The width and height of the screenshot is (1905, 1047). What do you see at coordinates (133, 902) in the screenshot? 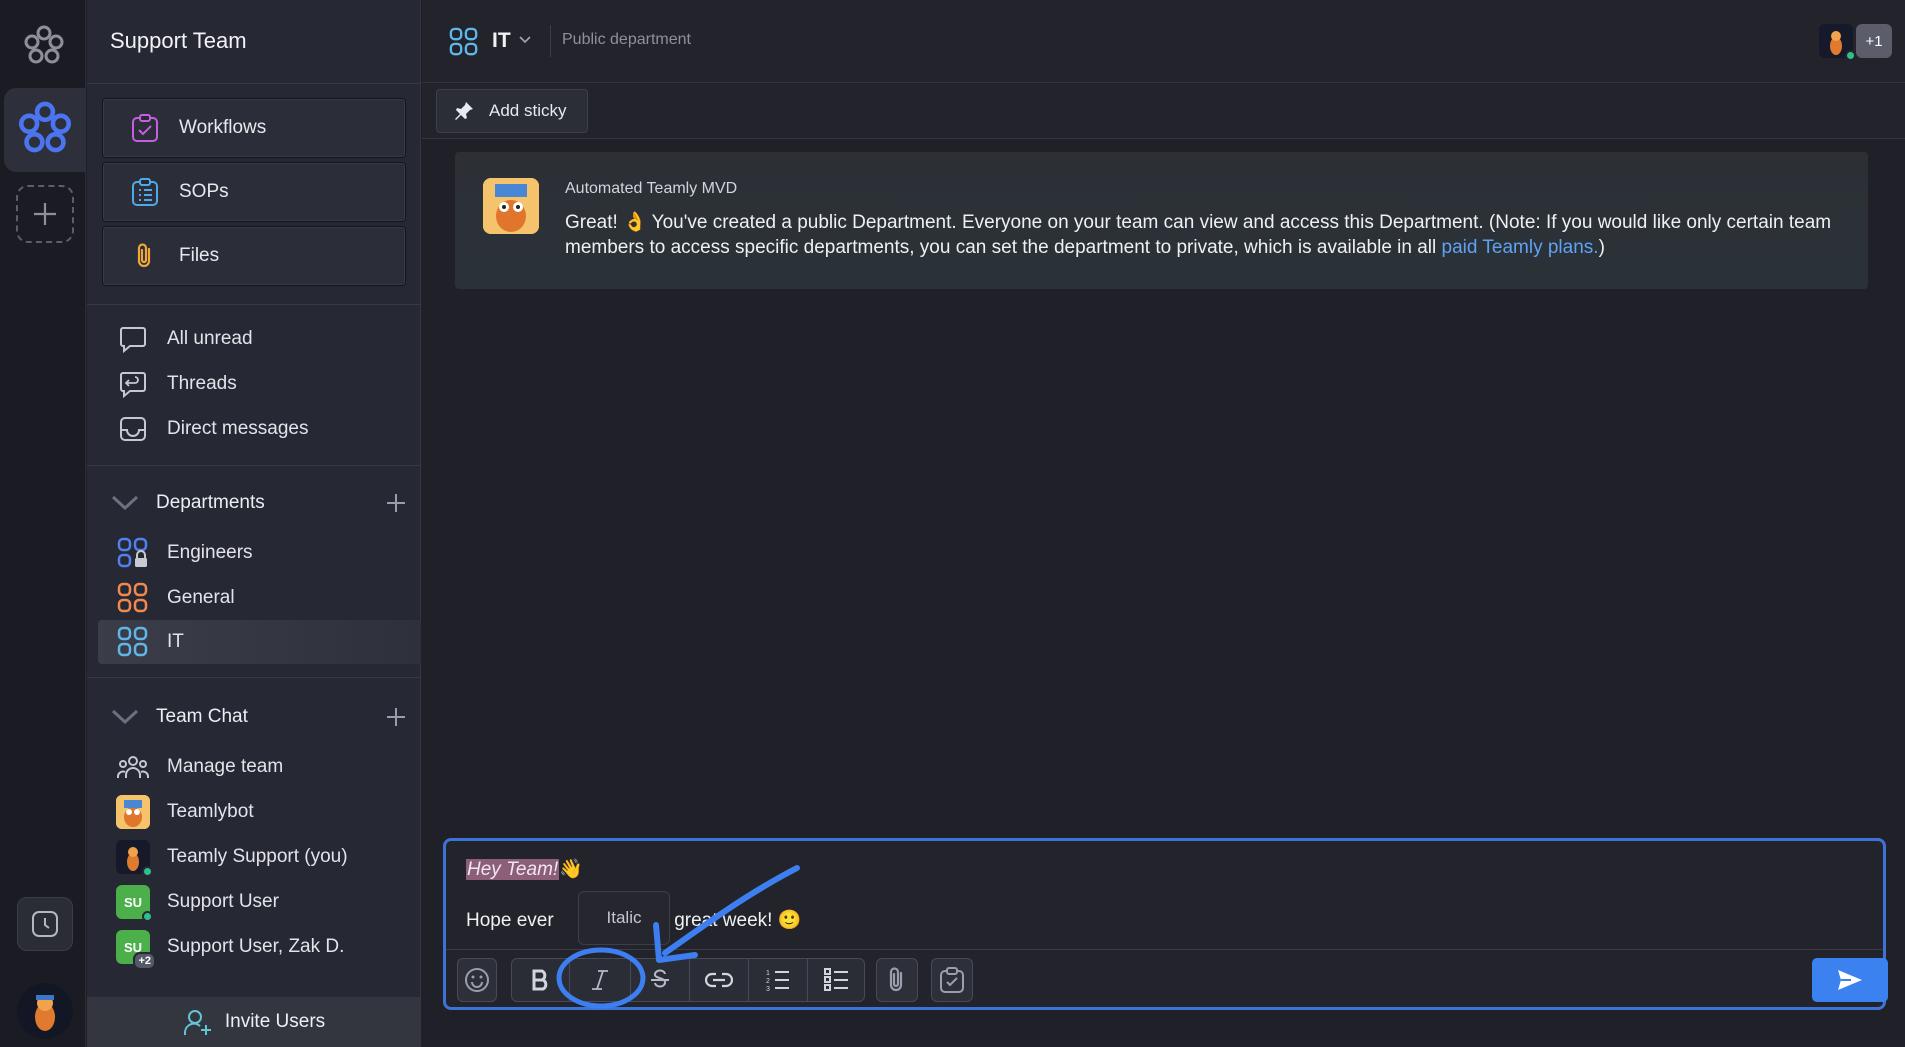
I see `avatar-initials: SU` at bounding box center [133, 902].